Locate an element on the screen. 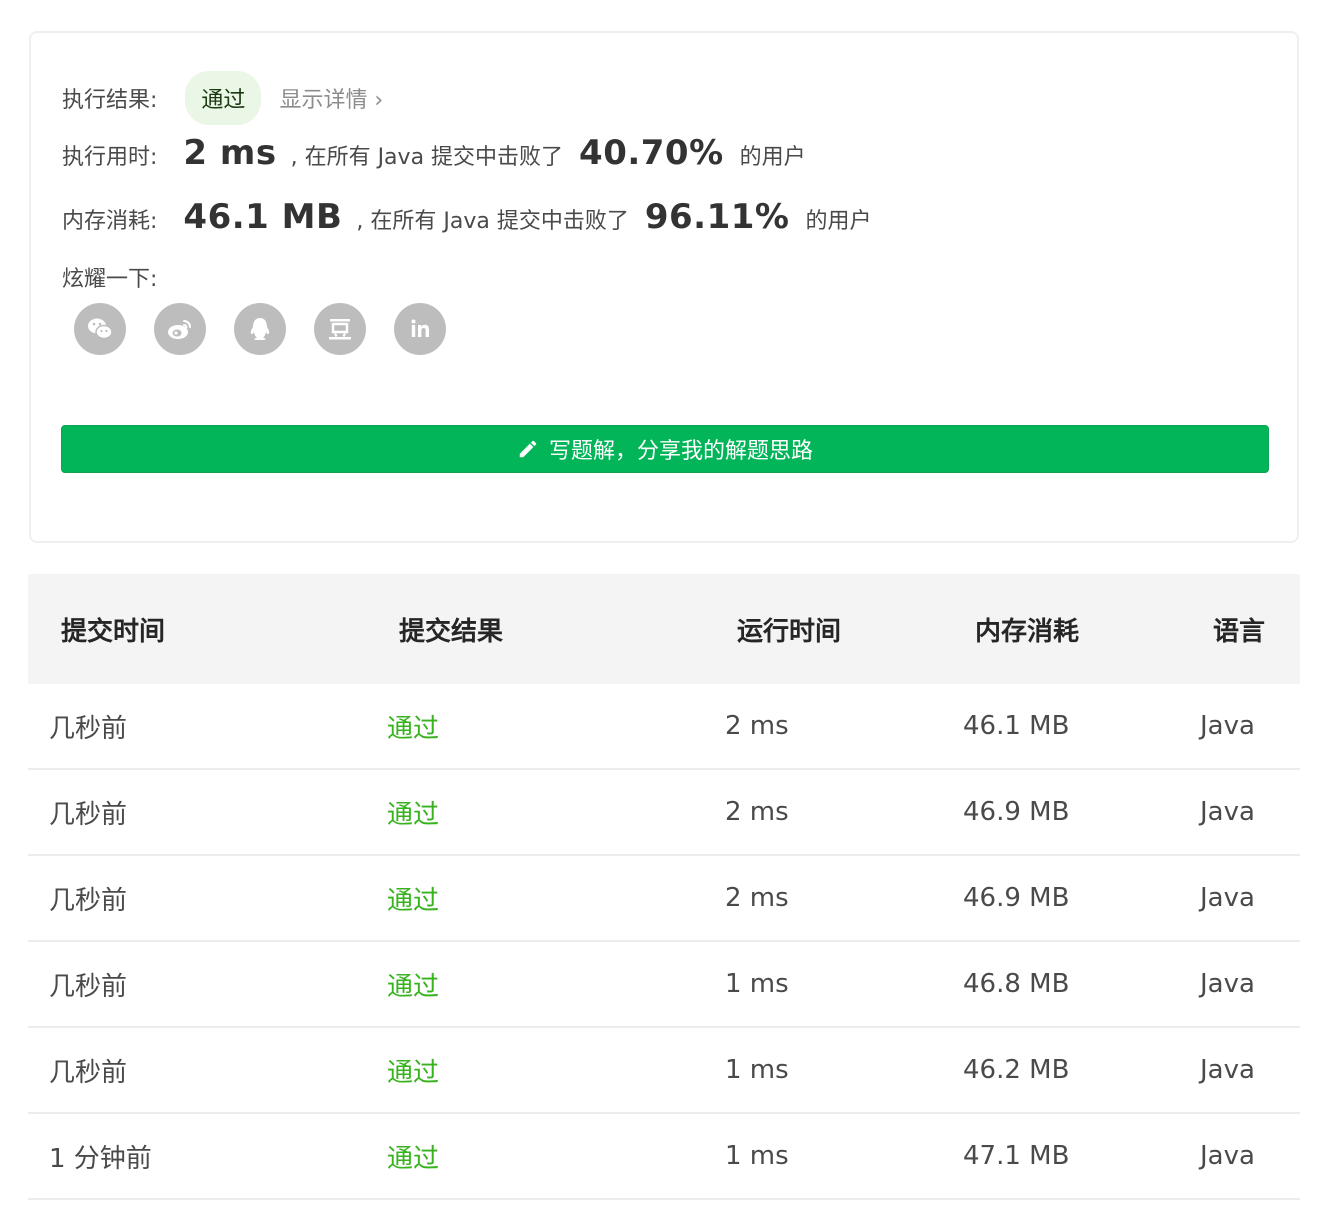 This screenshot has height=1206, width=1344. pencil-icon is located at coordinates (528, 449).